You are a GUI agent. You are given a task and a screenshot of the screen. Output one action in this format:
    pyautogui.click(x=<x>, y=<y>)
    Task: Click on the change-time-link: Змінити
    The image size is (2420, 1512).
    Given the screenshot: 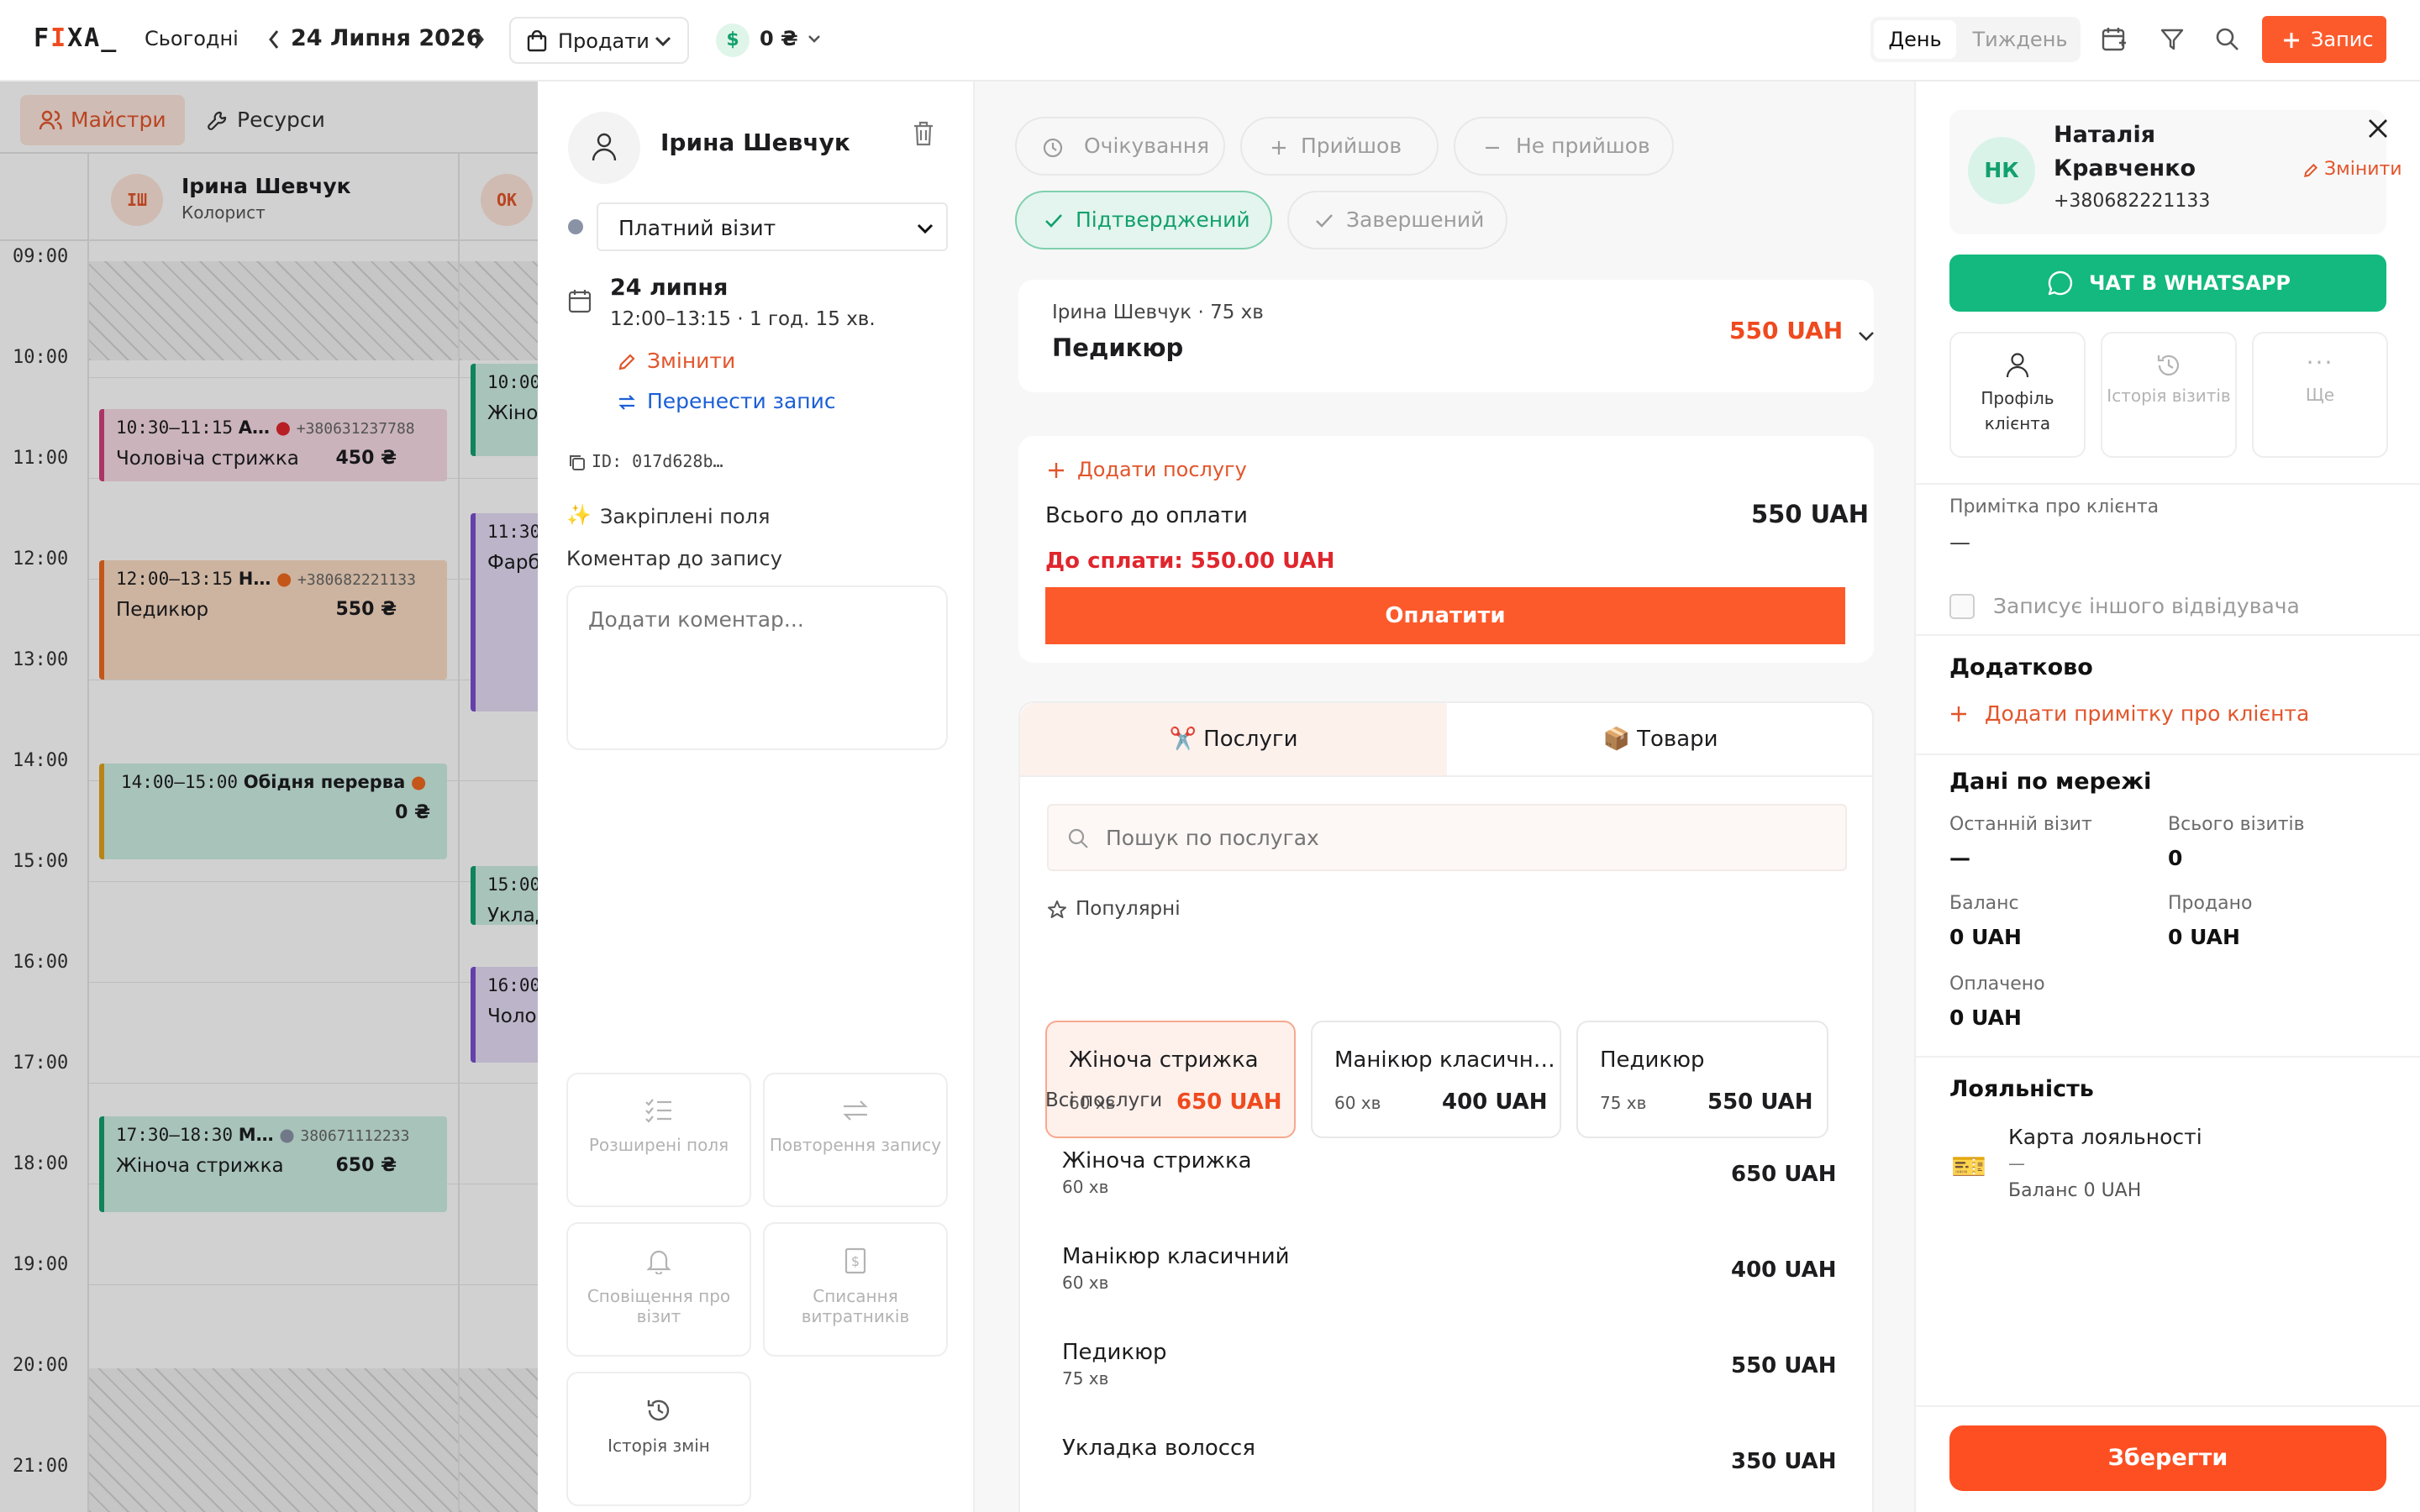 What is the action you would take?
    pyautogui.click(x=691, y=361)
    